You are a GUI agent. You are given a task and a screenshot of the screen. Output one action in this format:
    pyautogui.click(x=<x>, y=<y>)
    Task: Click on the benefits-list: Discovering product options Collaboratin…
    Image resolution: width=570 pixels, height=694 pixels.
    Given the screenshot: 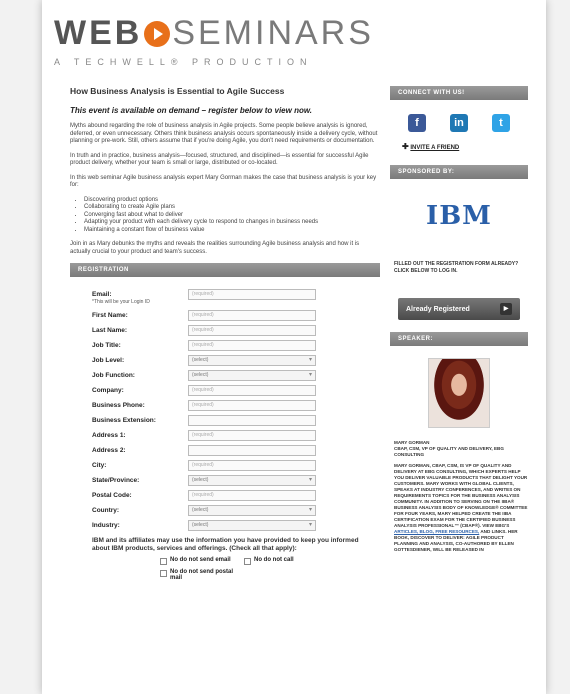 What is the action you would take?
    pyautogui.click(x=232, y=216)
    